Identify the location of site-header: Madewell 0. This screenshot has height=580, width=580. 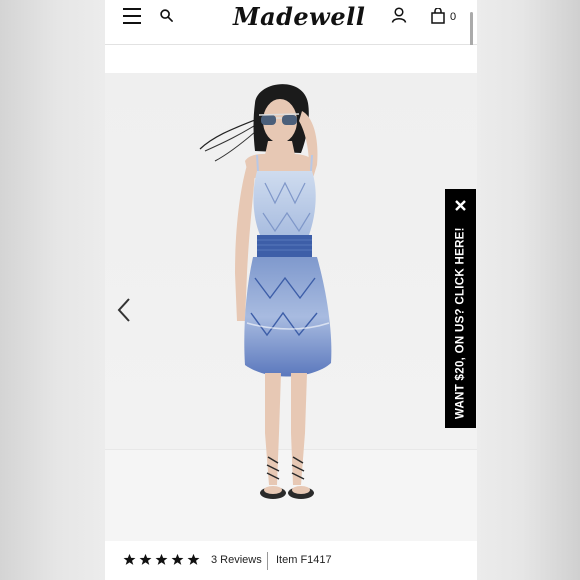
(291, 45).